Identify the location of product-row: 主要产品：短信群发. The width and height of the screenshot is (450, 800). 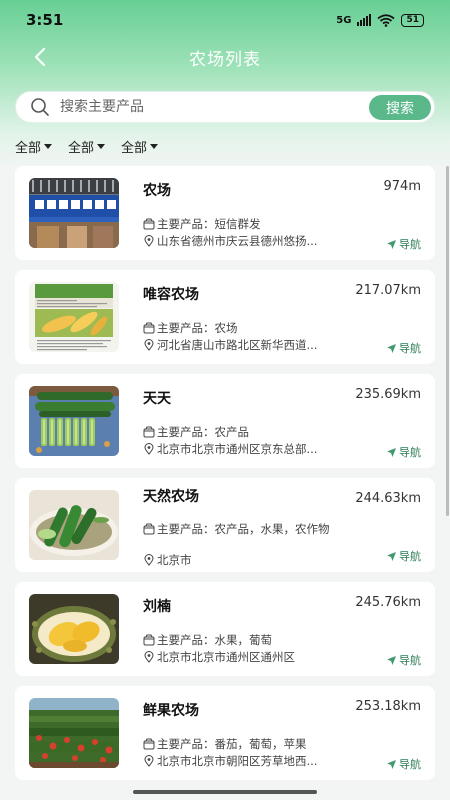
(248, 224).